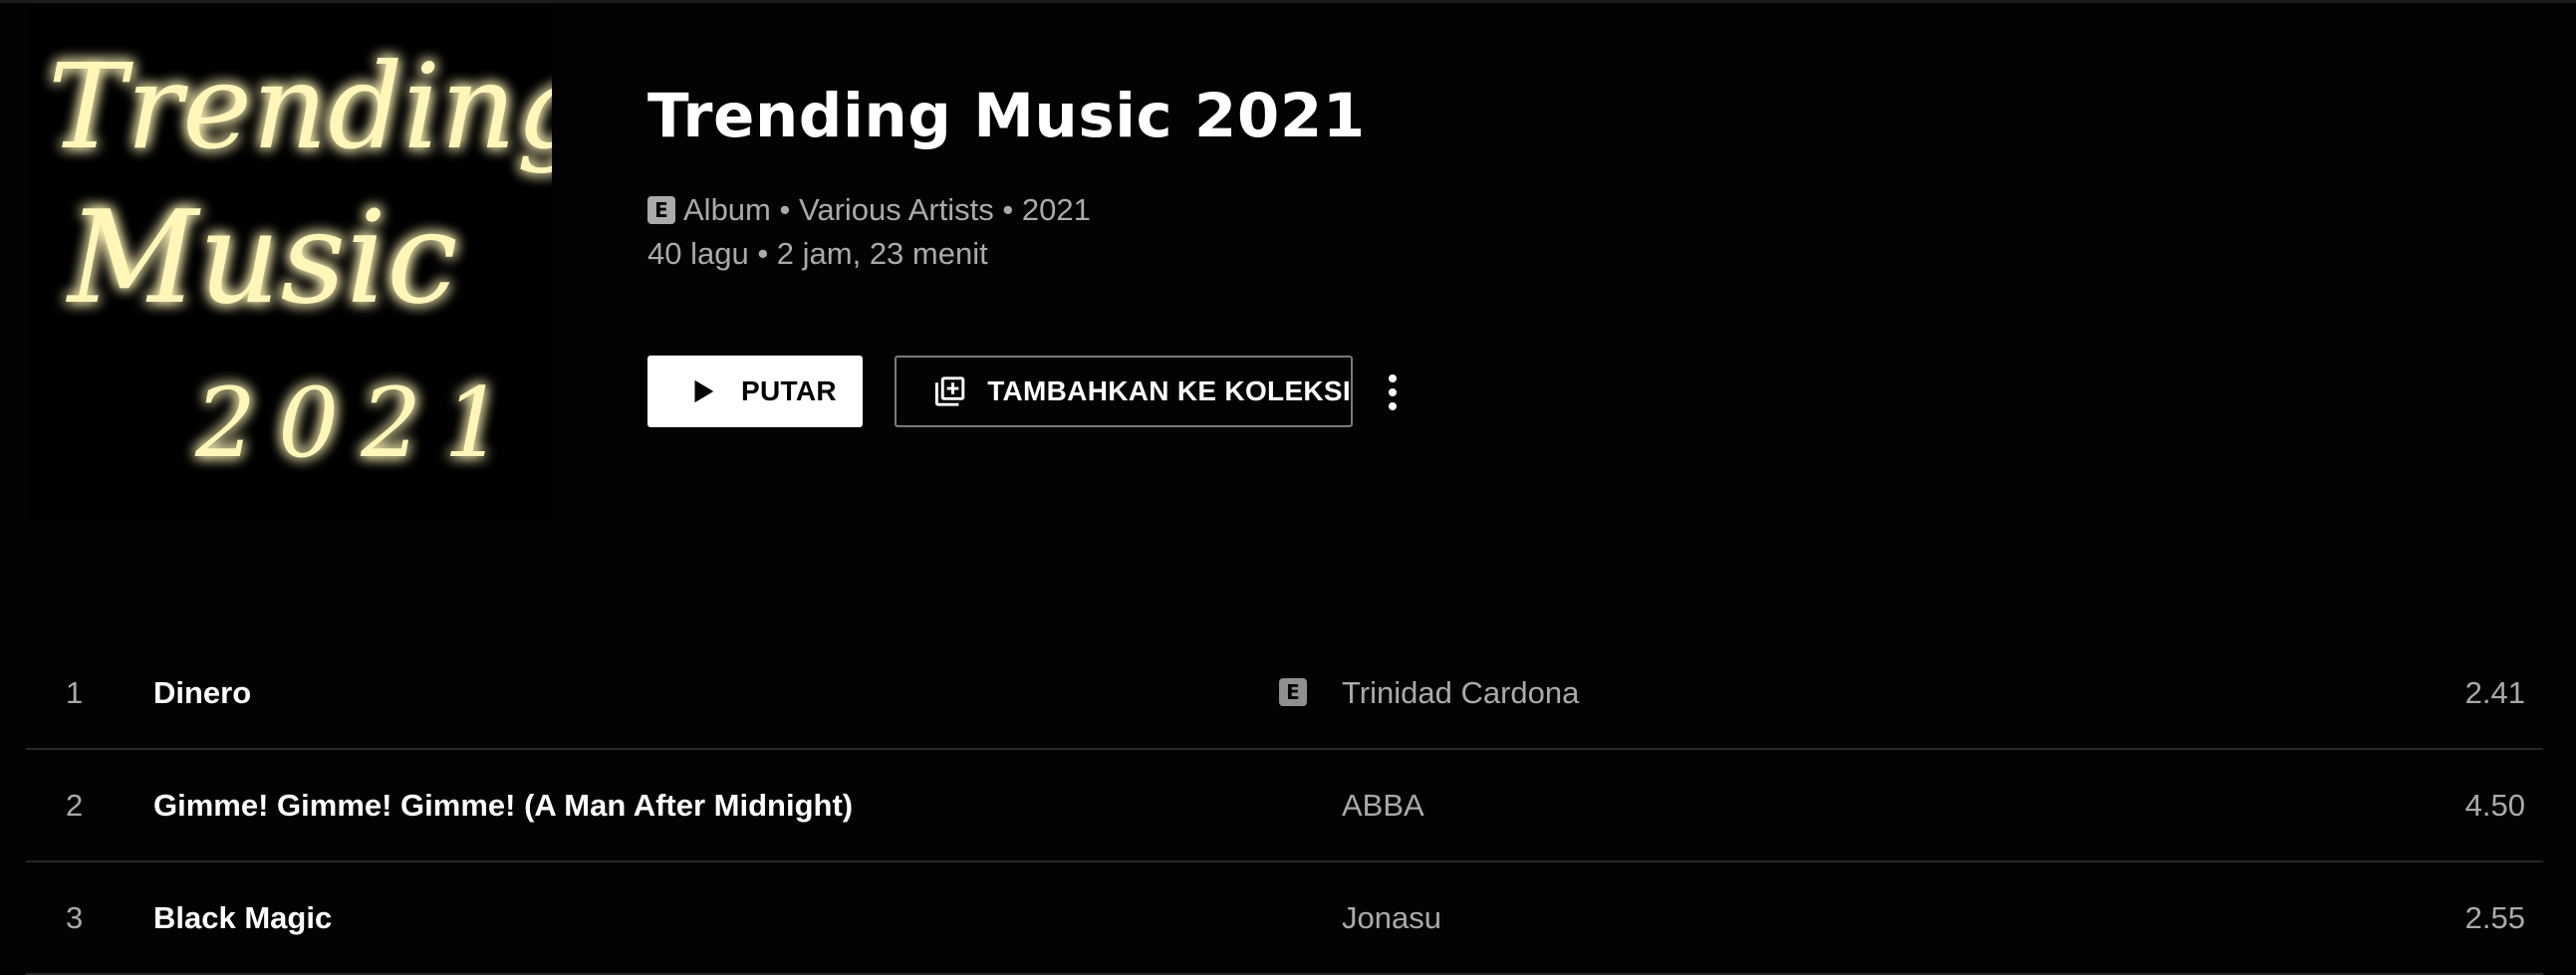 This screenshot has width=2576, height=975. I want to click on album-meta: E Album • Various Artists • 2021, so click(869, 210).